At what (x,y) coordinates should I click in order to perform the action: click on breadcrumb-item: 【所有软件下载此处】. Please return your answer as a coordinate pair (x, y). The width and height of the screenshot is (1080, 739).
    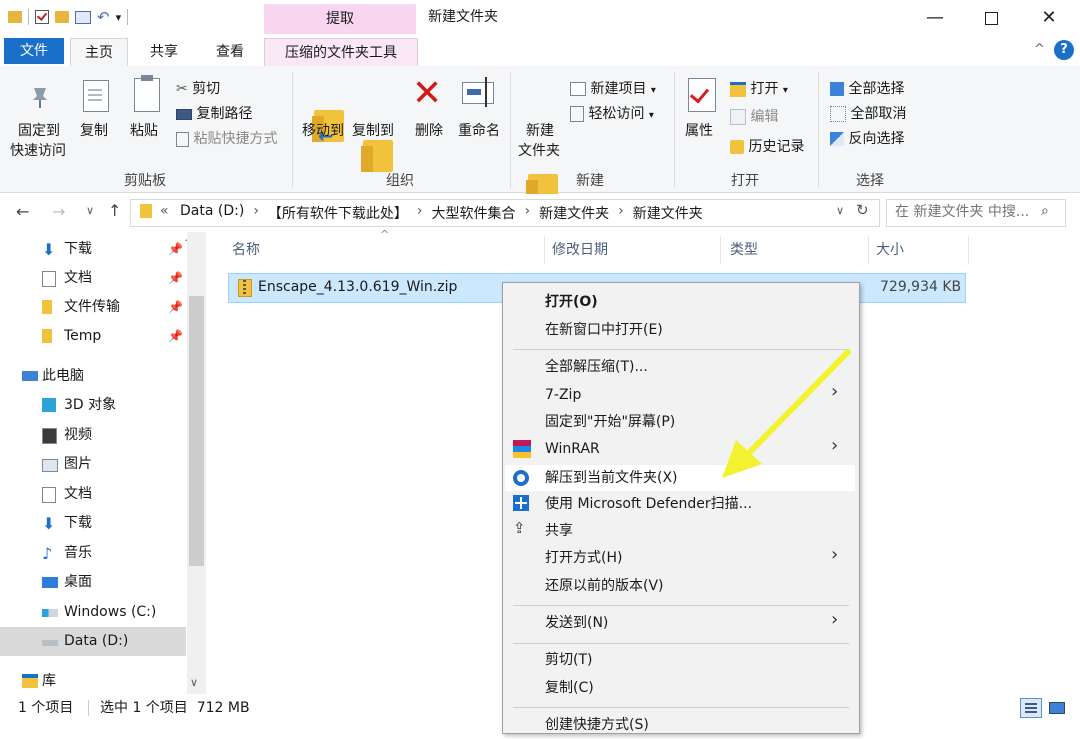
    Looking at the image, I should click on (338, 213).